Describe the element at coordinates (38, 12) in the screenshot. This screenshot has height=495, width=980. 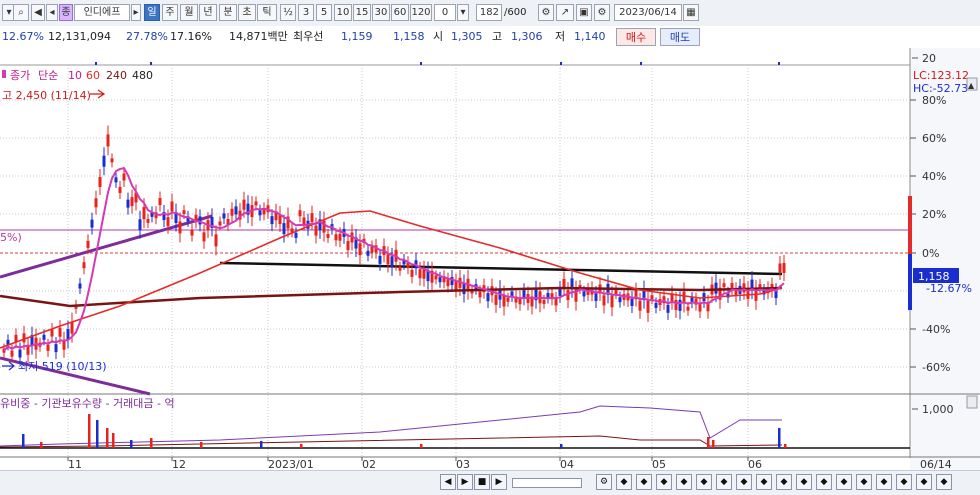
I see `speaker-icon: ◀` at that location.